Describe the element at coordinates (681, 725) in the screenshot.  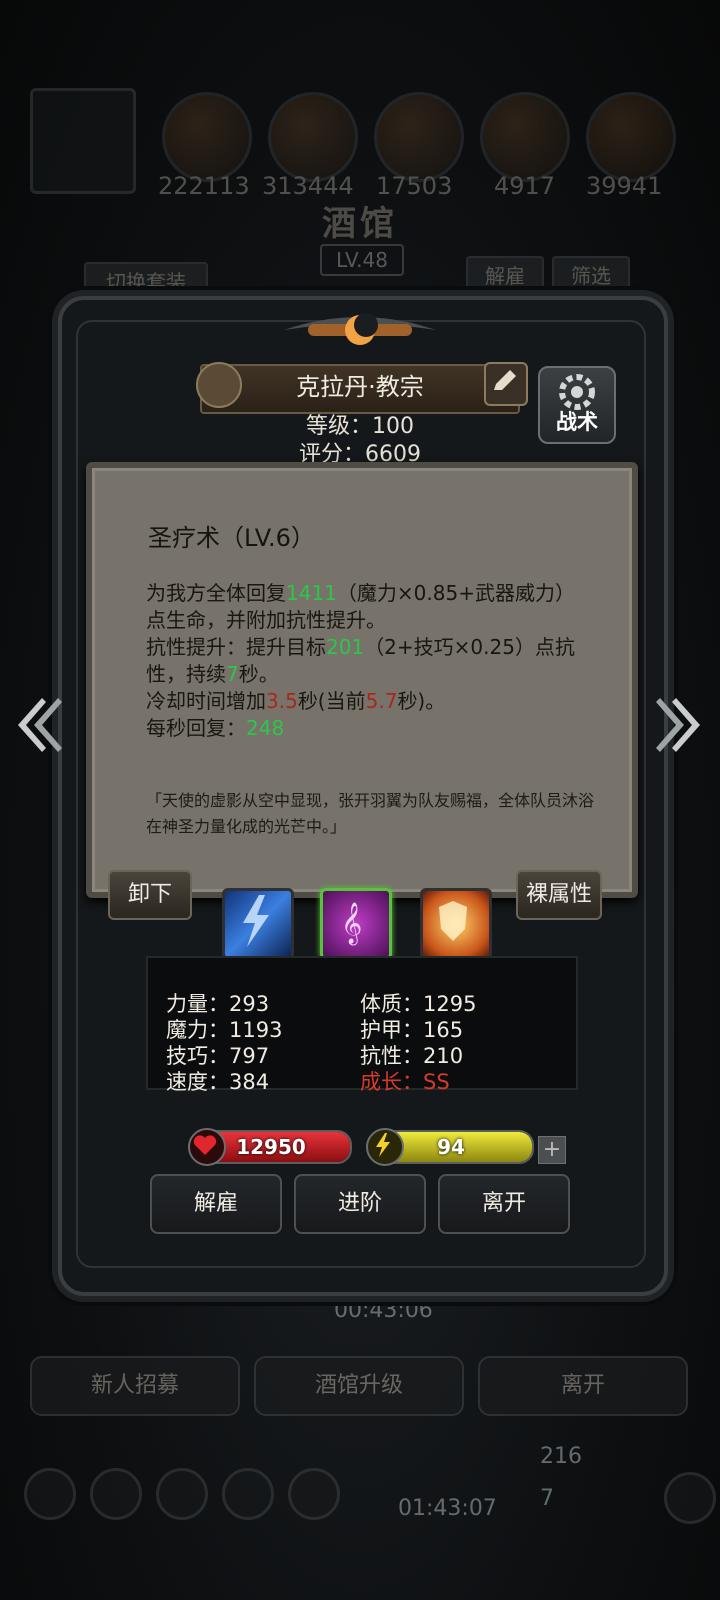
I see `next-hero-arrow-icon` at that location.